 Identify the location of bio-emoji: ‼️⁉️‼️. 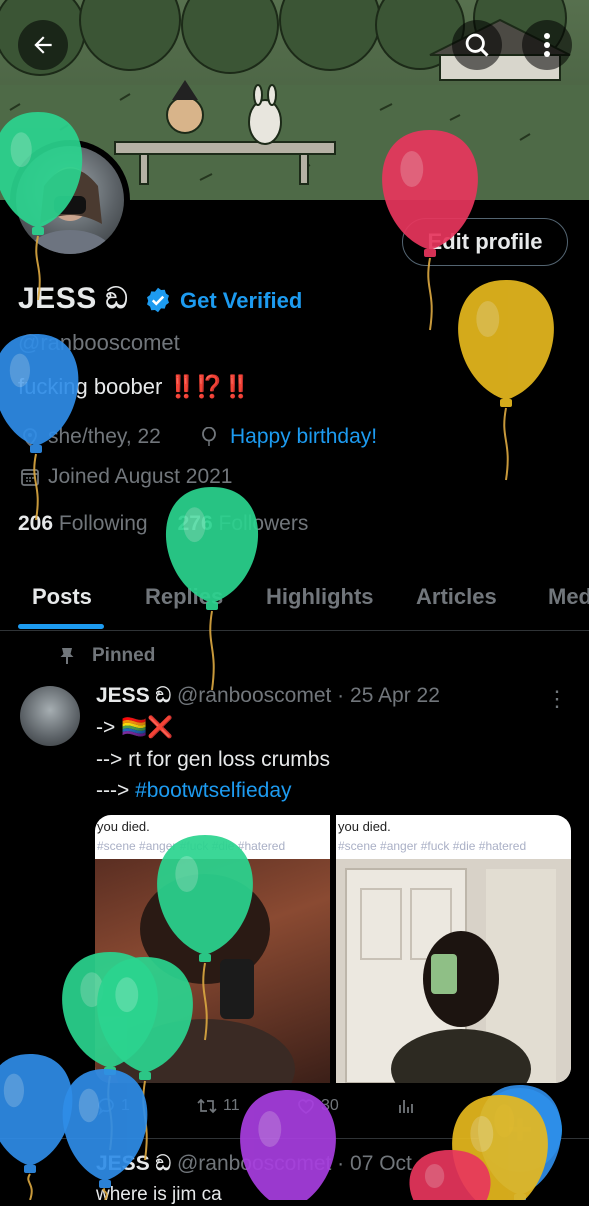
(209, 386).